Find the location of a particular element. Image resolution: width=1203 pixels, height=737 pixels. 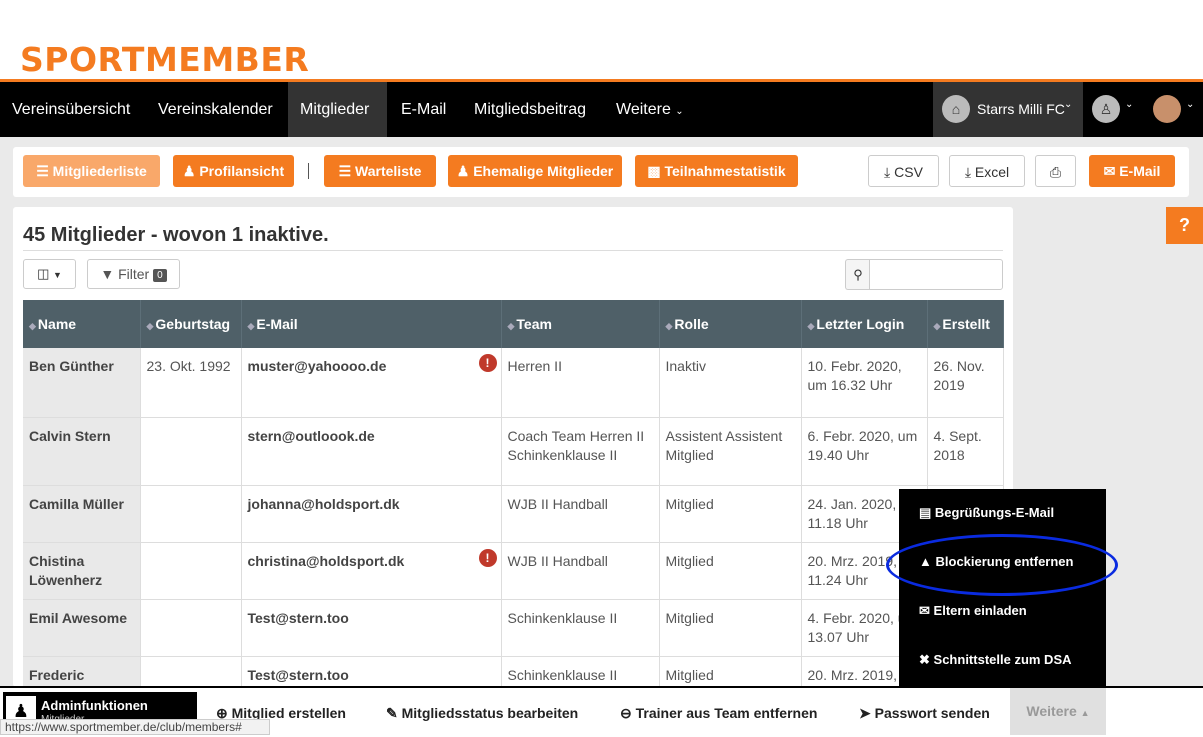

cell-name: Calvin Stern is located at coordinates (82, 451).